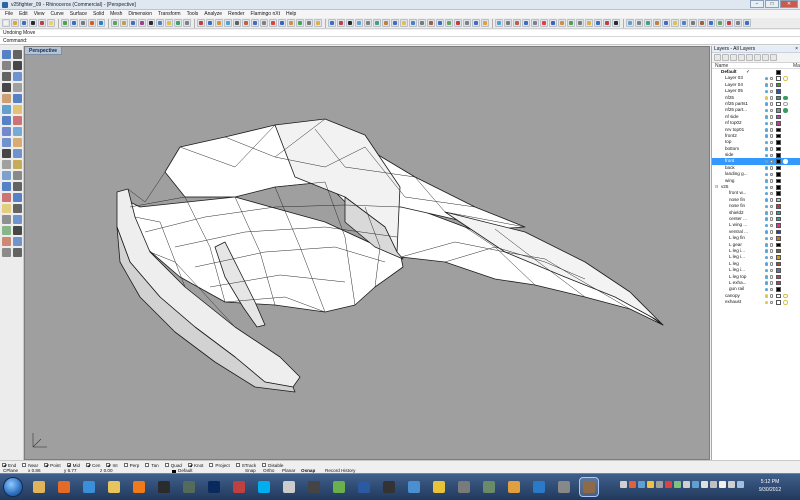  Describe the element at coordinates (64, 487) in the screenshot. I see `firefox-icon` at that location.